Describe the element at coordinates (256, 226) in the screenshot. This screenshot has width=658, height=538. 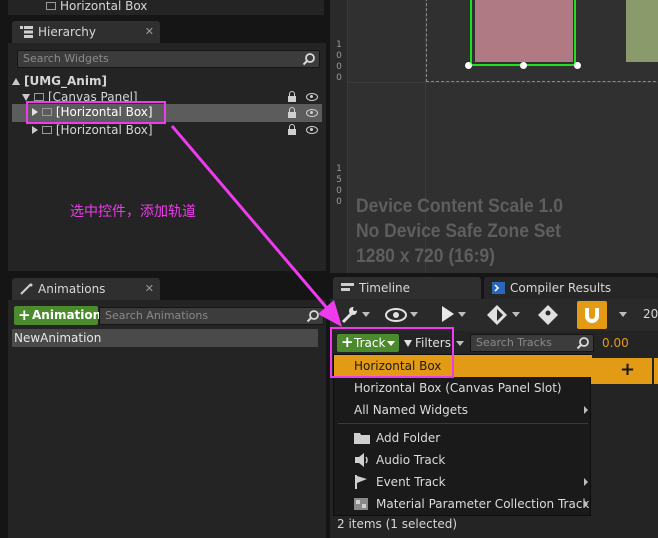
I see `annotation-arrow` at that location.